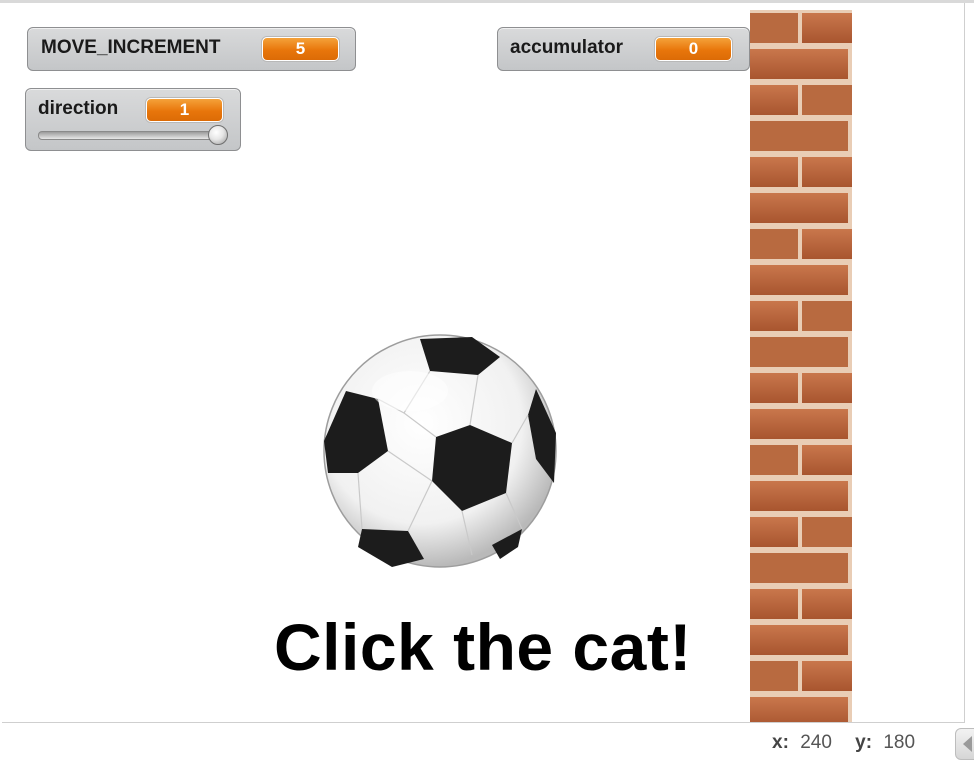 The height and width of the screenshot is (762, 974). I want to click on variable-name: direction, so click(78, 108).